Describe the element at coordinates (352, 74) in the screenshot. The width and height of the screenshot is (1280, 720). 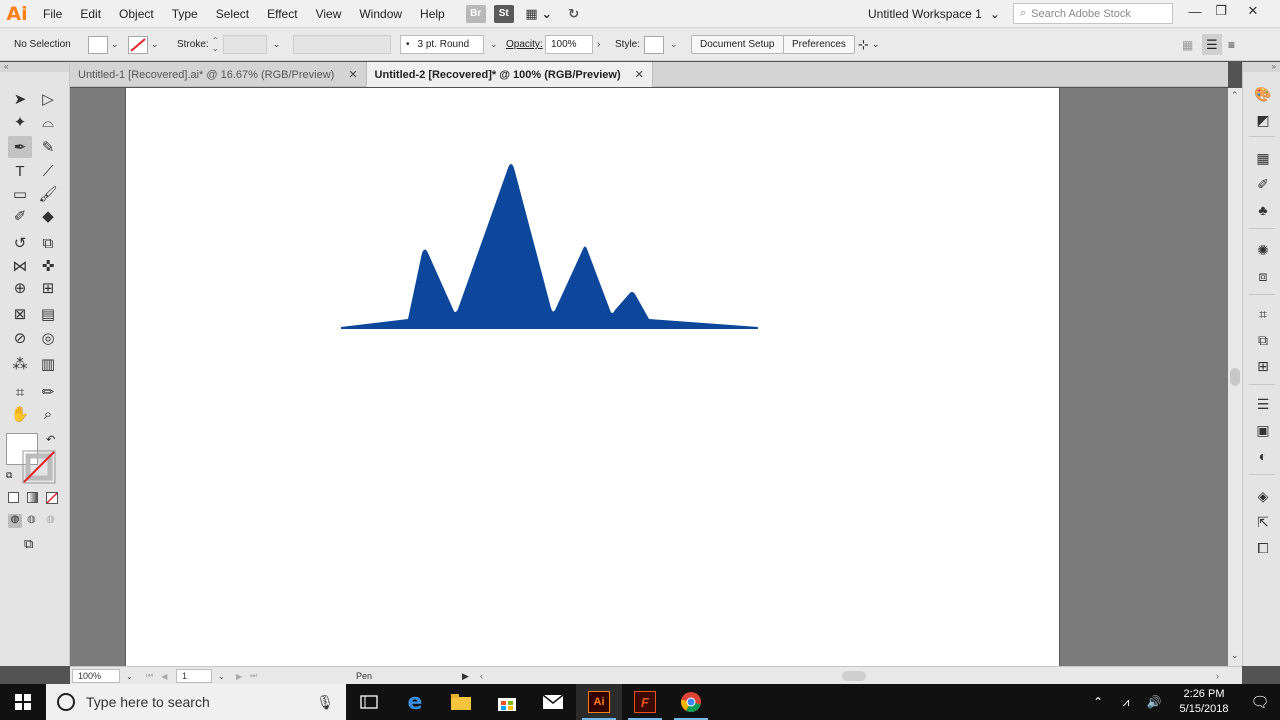
I see `close-icon: ✕` at that location.